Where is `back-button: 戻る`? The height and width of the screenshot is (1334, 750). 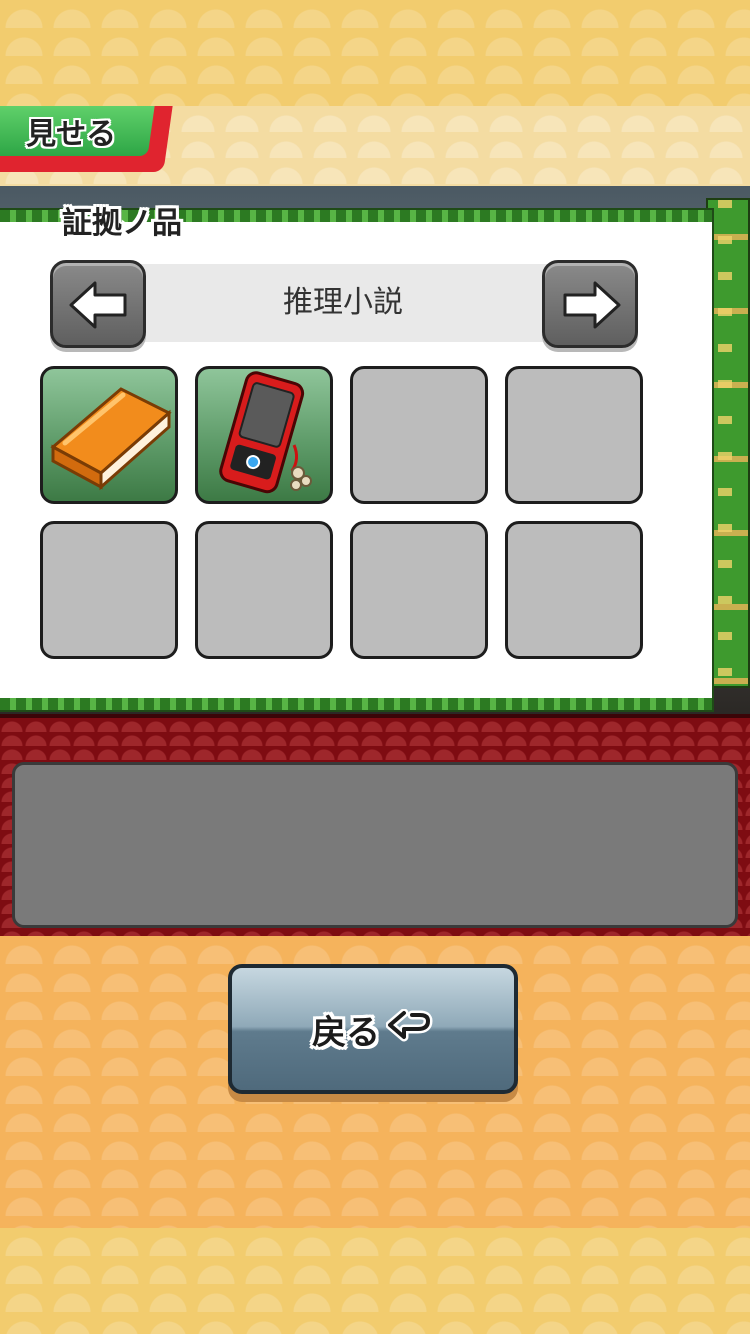 back-button: 戻る is located at coordinates (373, 1029).